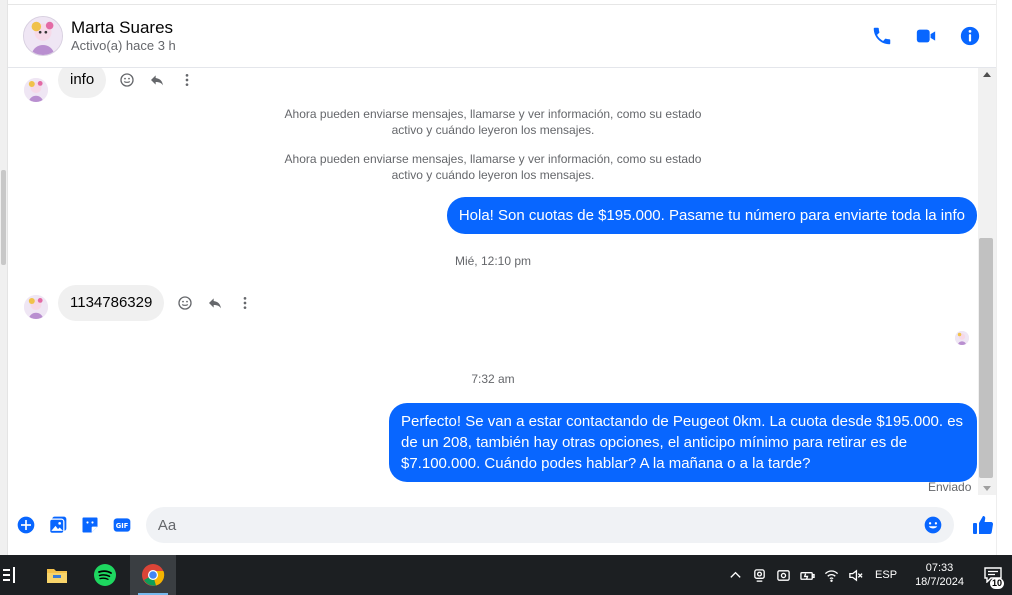  I want to click on voice-call-button, so click(882, 36).